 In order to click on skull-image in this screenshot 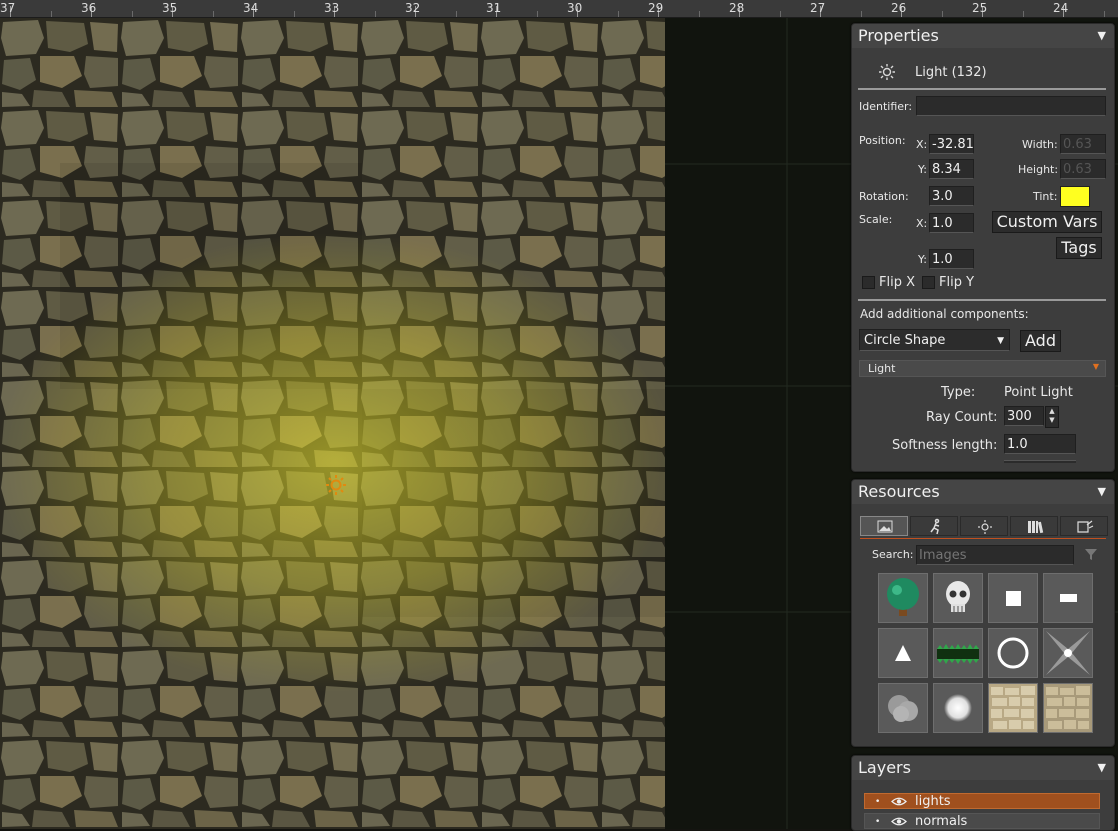, I will do `click(958, 598)`.